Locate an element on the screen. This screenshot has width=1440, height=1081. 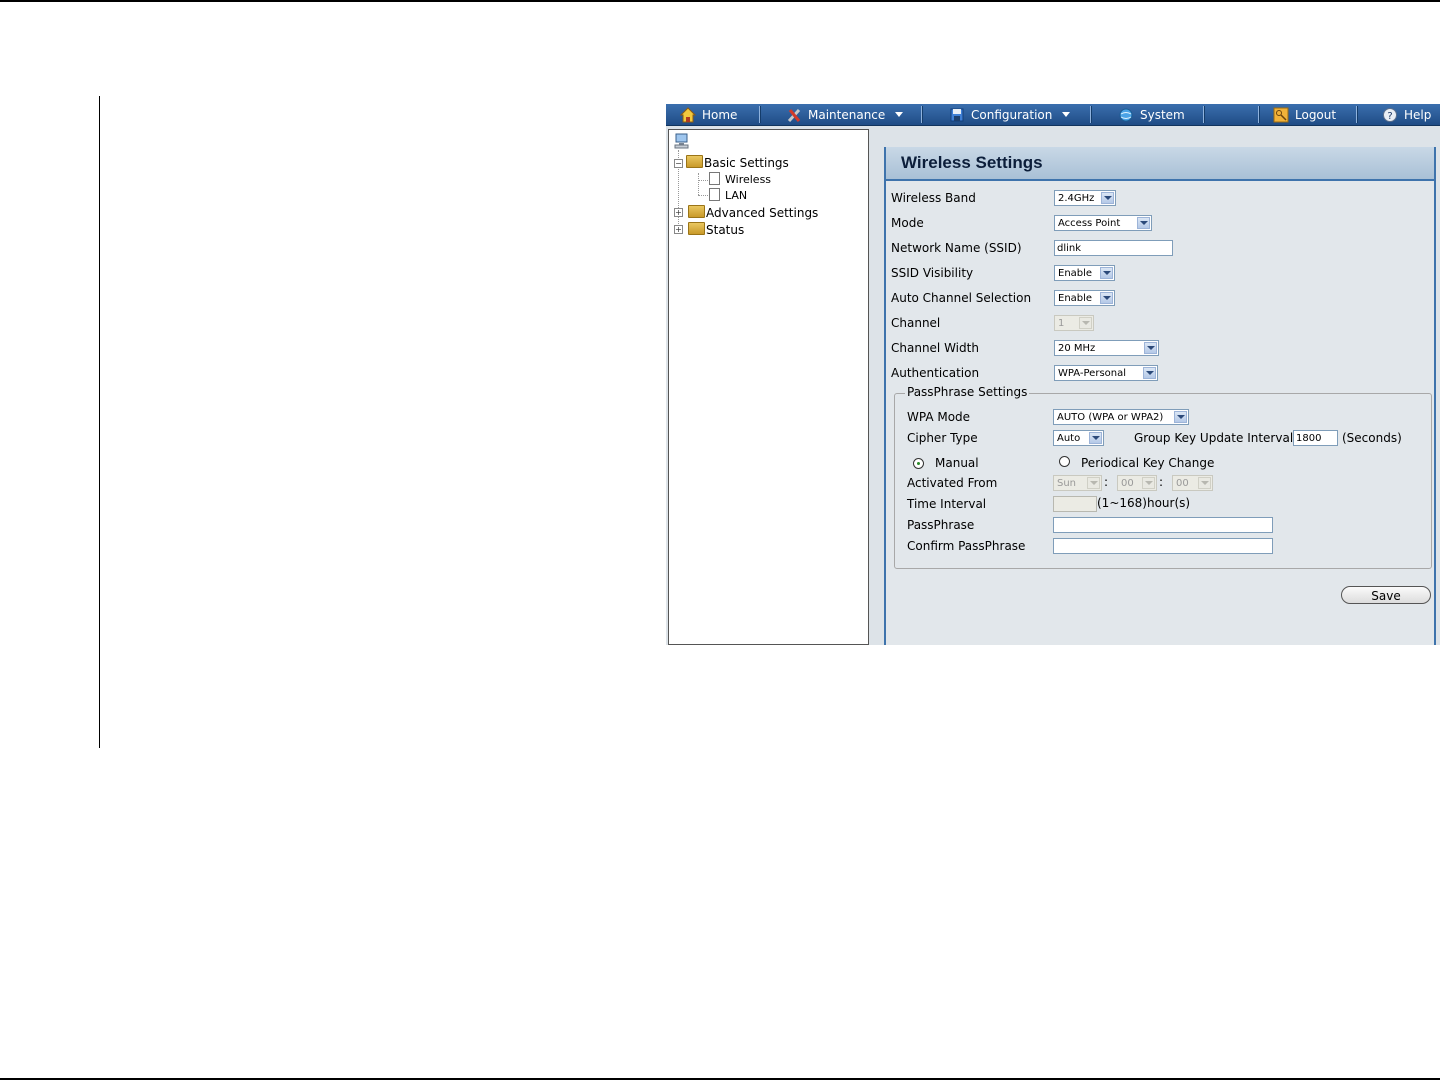
time-interval-input is located at coordinates (1075, 504).